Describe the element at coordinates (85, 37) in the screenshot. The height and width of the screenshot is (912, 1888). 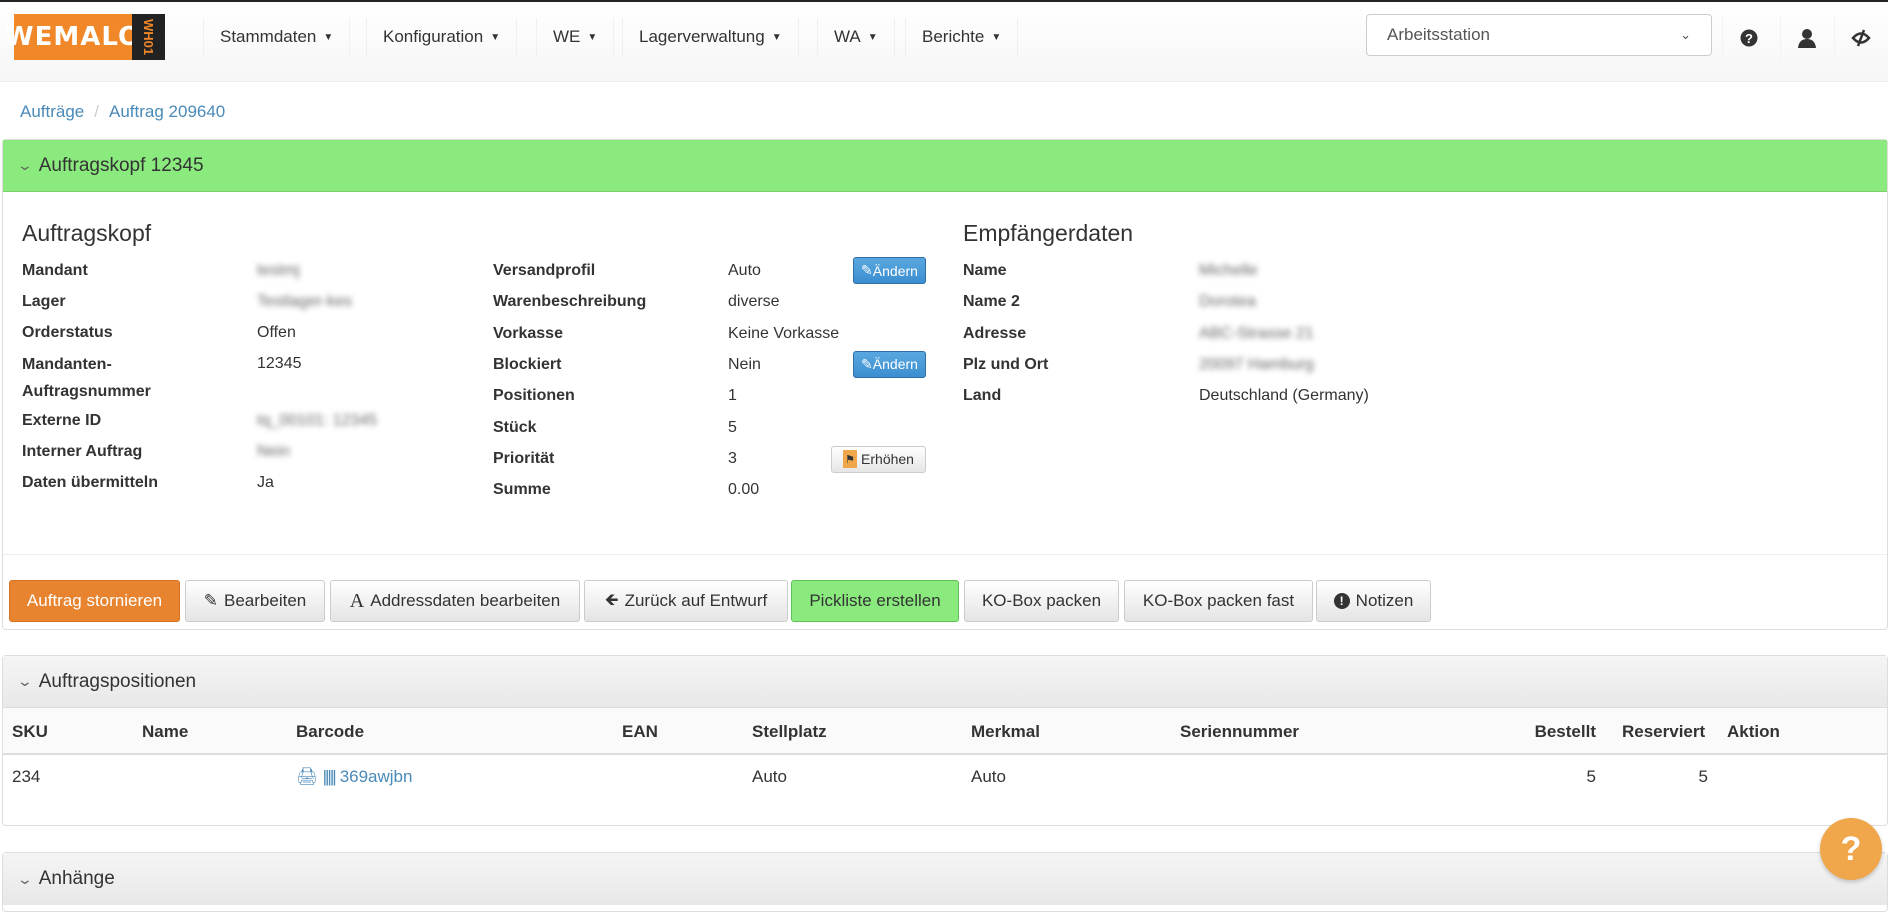
I see `wemalo-logo: WEMALO WH01` at that location.